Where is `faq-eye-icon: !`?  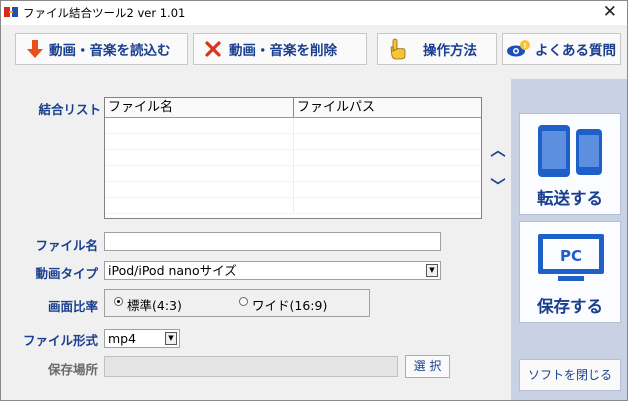
faq-eye-icon: ! is located at coordinates (518, 48).